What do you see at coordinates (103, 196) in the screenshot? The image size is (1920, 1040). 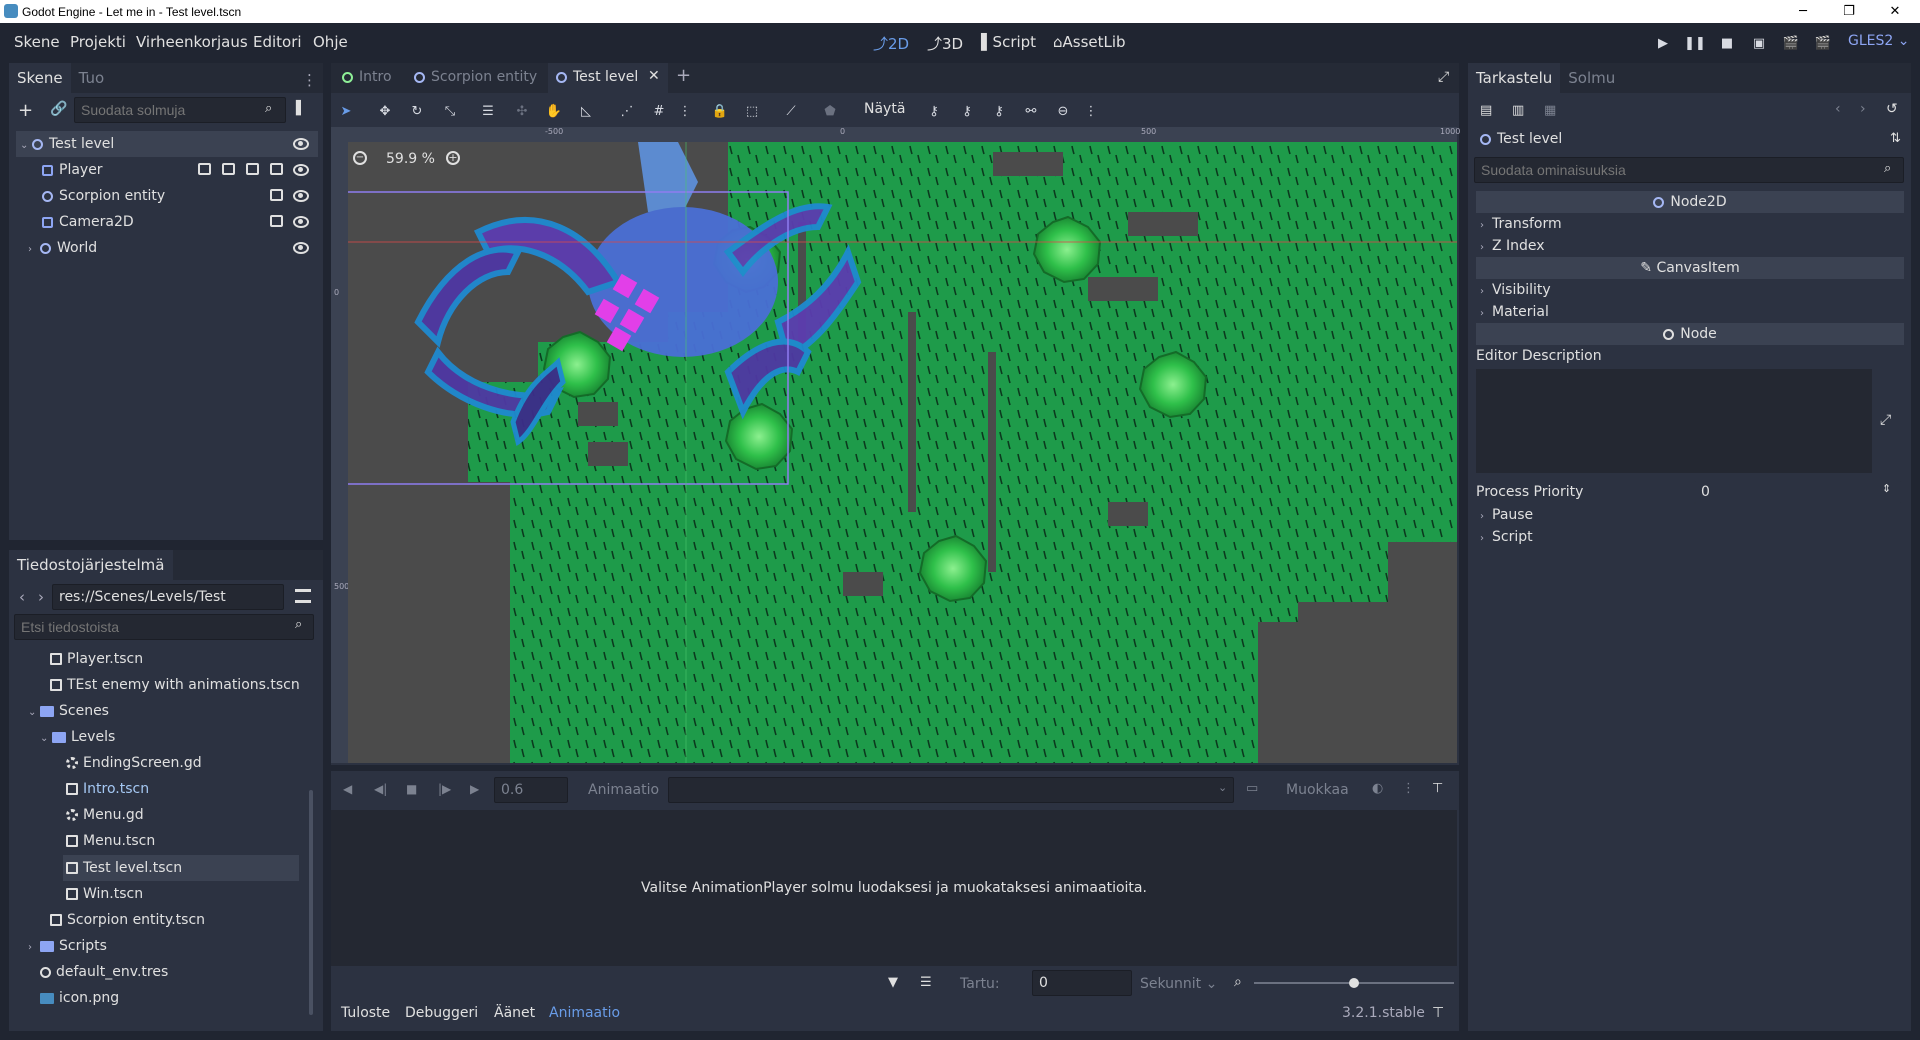 I see `tree-node-scorpion: Scorpion entity` at bounding box center [103, 196].